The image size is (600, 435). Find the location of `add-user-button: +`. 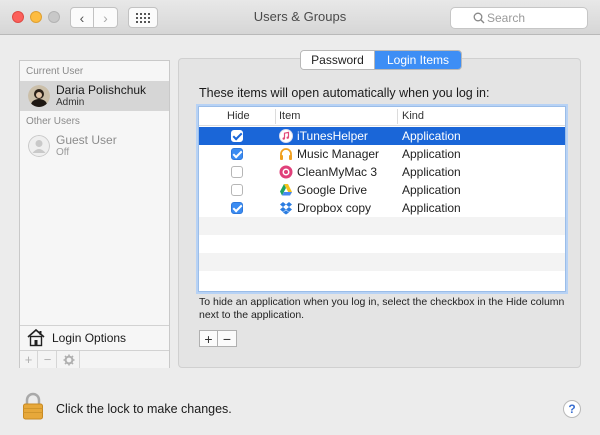

add-user-button: + is located at coordinates (29, 359).